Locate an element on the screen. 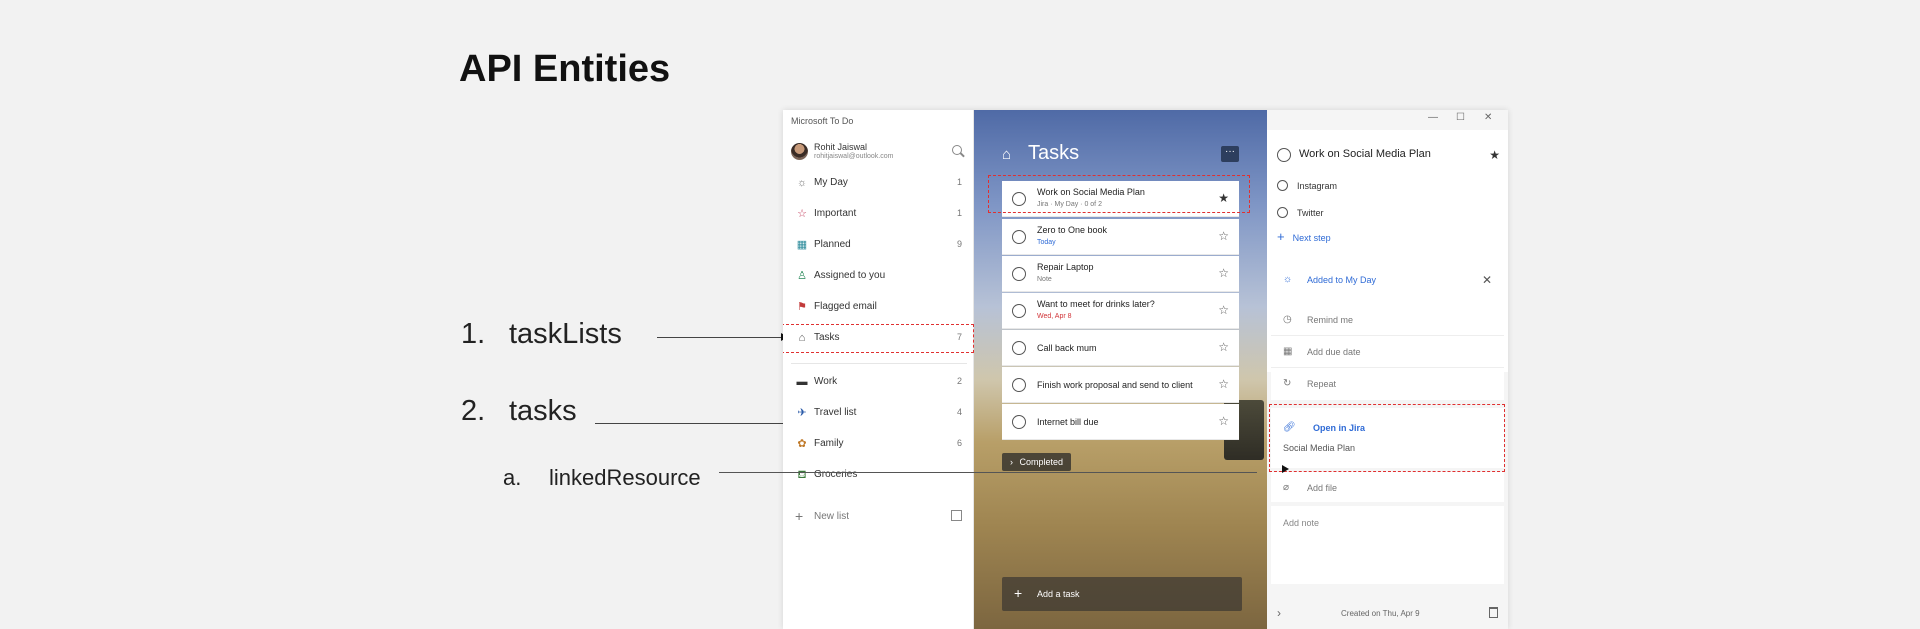 This screenshot has height=629, width=1920. sidebar-item-label: Flagged email is located at coordinates (845, 306).